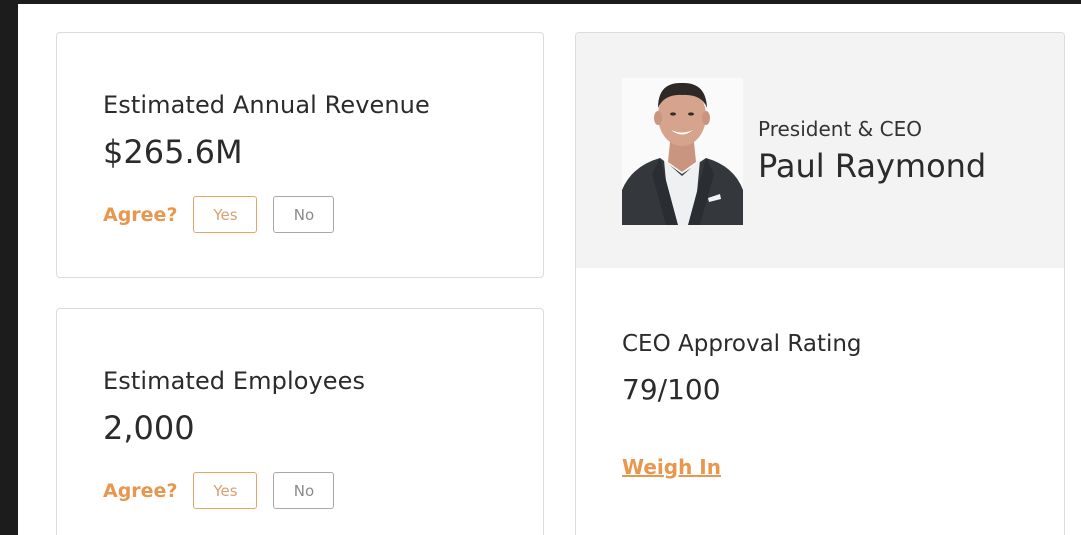 Image resolution: width=1081 pixels, height=535 pixels. Describe the element at coordinates (304, 490) in the screenshot. I see `employees-no-button: No` at that location.